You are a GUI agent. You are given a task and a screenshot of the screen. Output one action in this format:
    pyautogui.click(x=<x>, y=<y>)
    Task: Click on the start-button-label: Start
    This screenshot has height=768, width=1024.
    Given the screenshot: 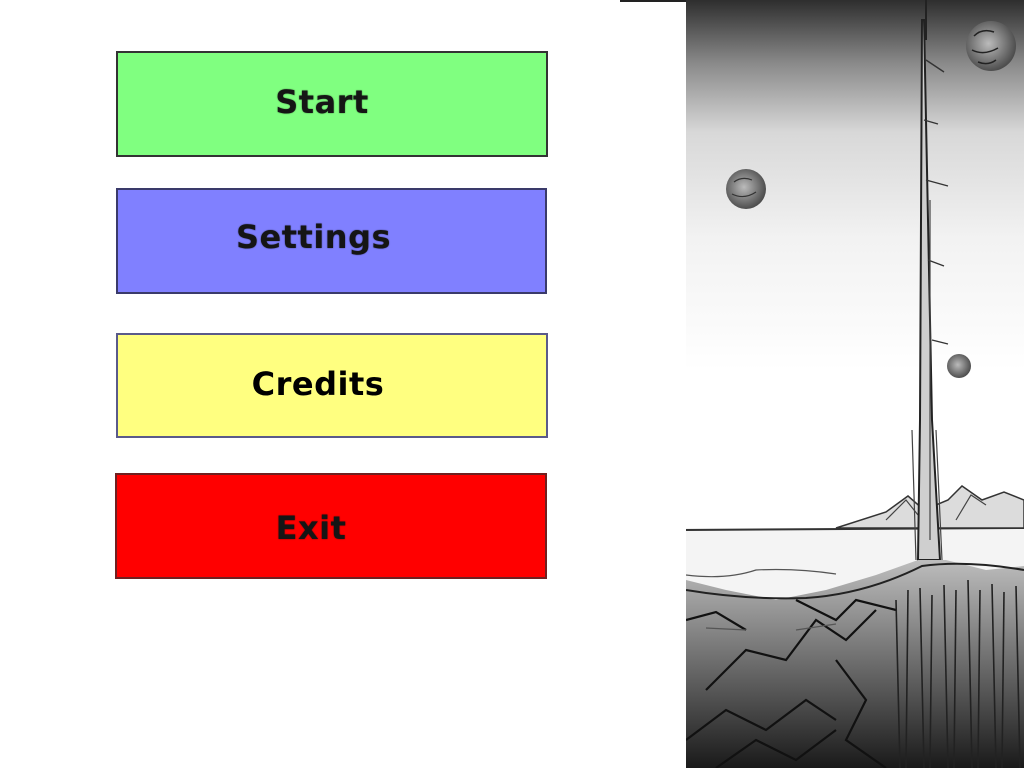 What is the action you would take?
    pyautogui.click(x=322, y=102)
    